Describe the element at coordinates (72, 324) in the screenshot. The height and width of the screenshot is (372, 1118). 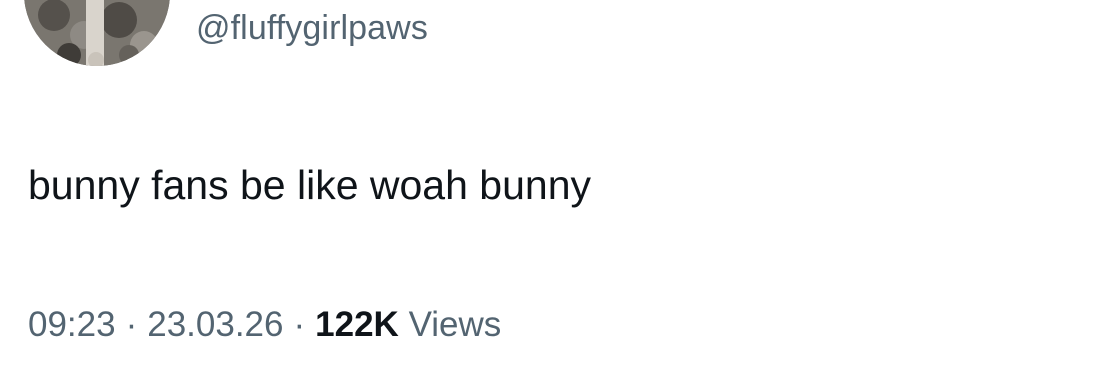
I see `tweet-time: 09:23` at that location.